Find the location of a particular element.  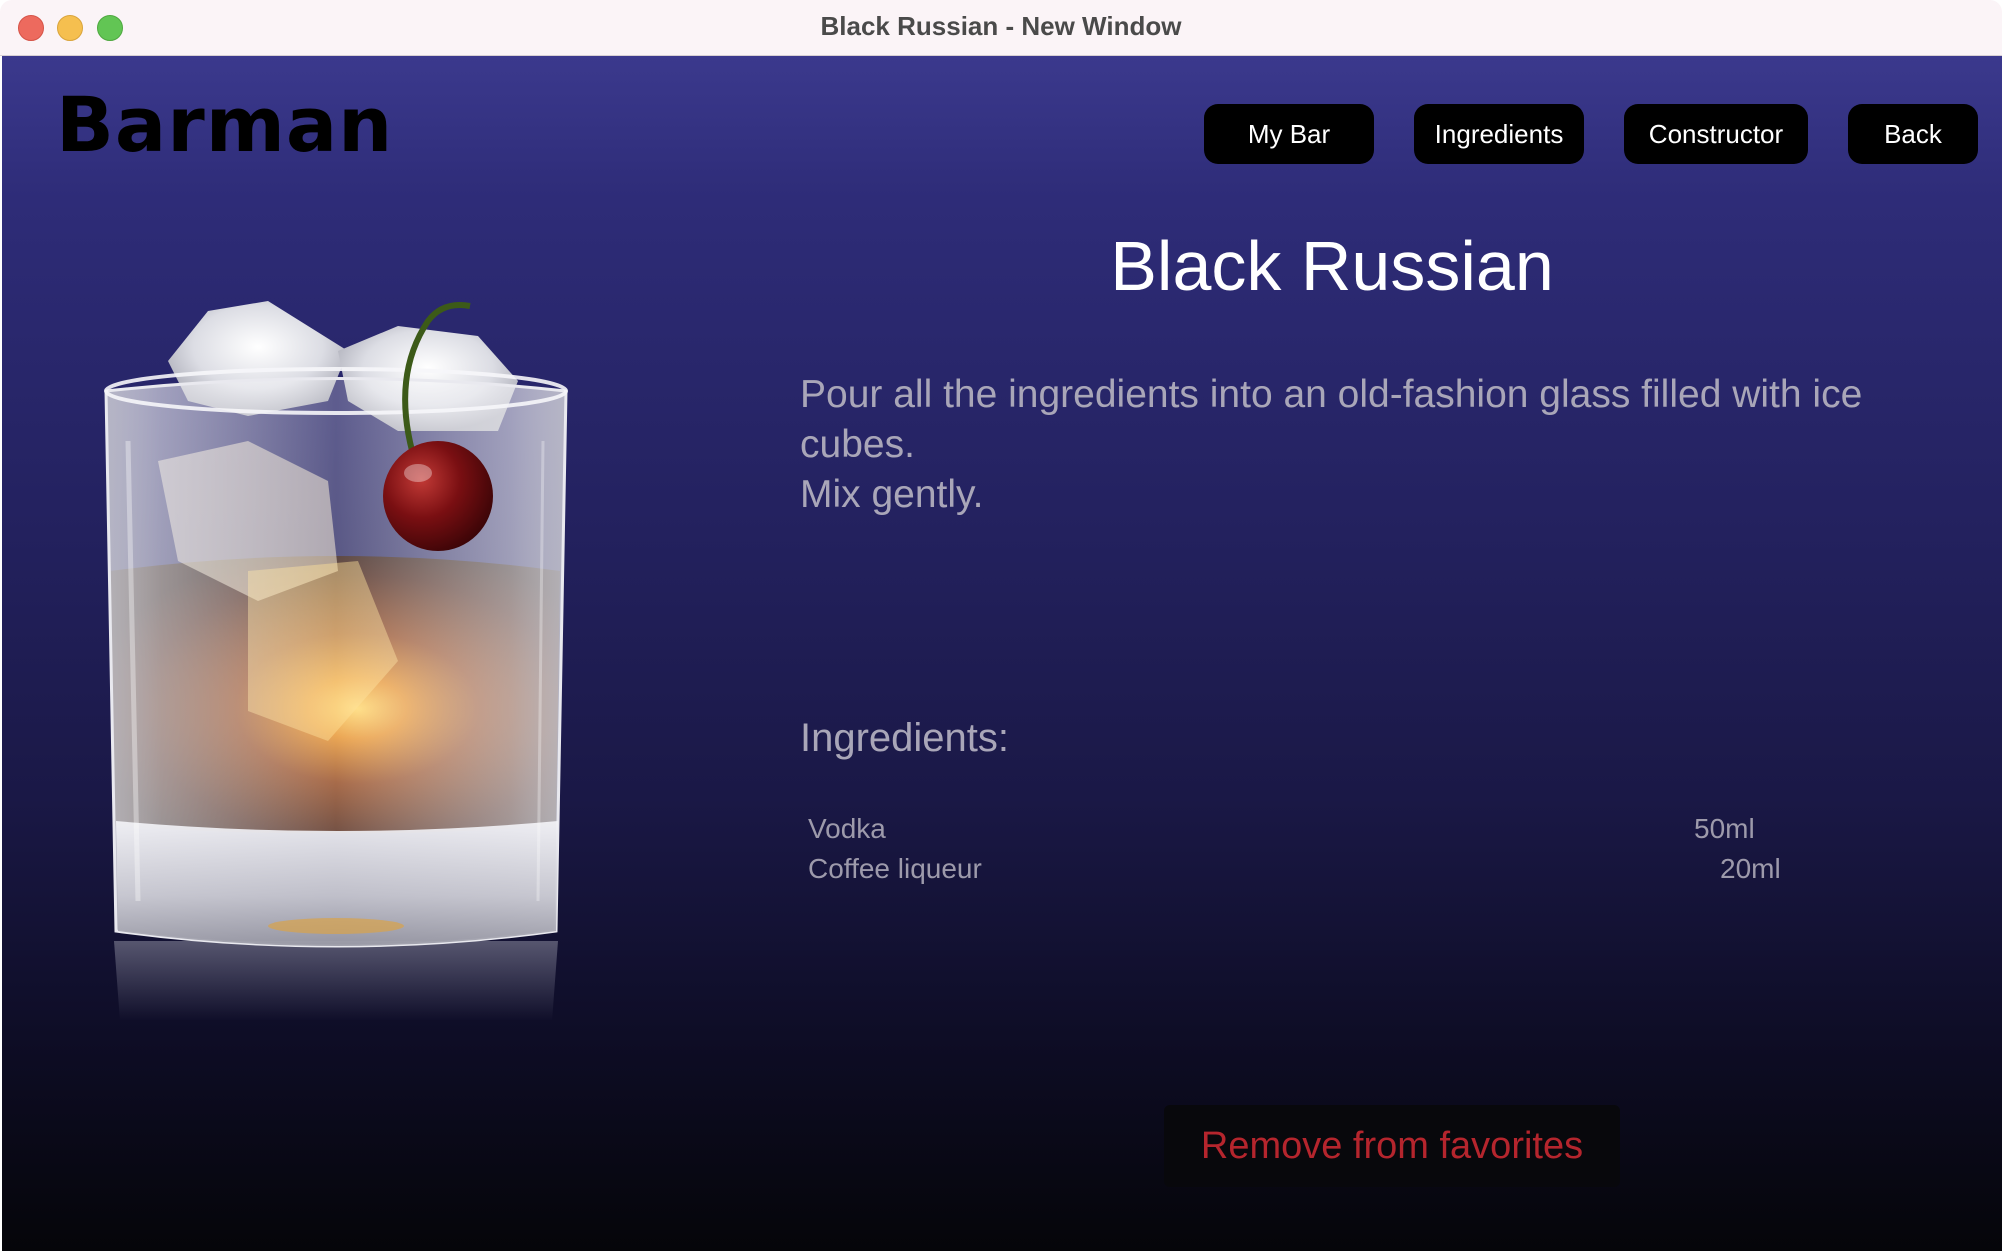

title-bar: Black Russian - New Window is located at coordinates (1001, 28).